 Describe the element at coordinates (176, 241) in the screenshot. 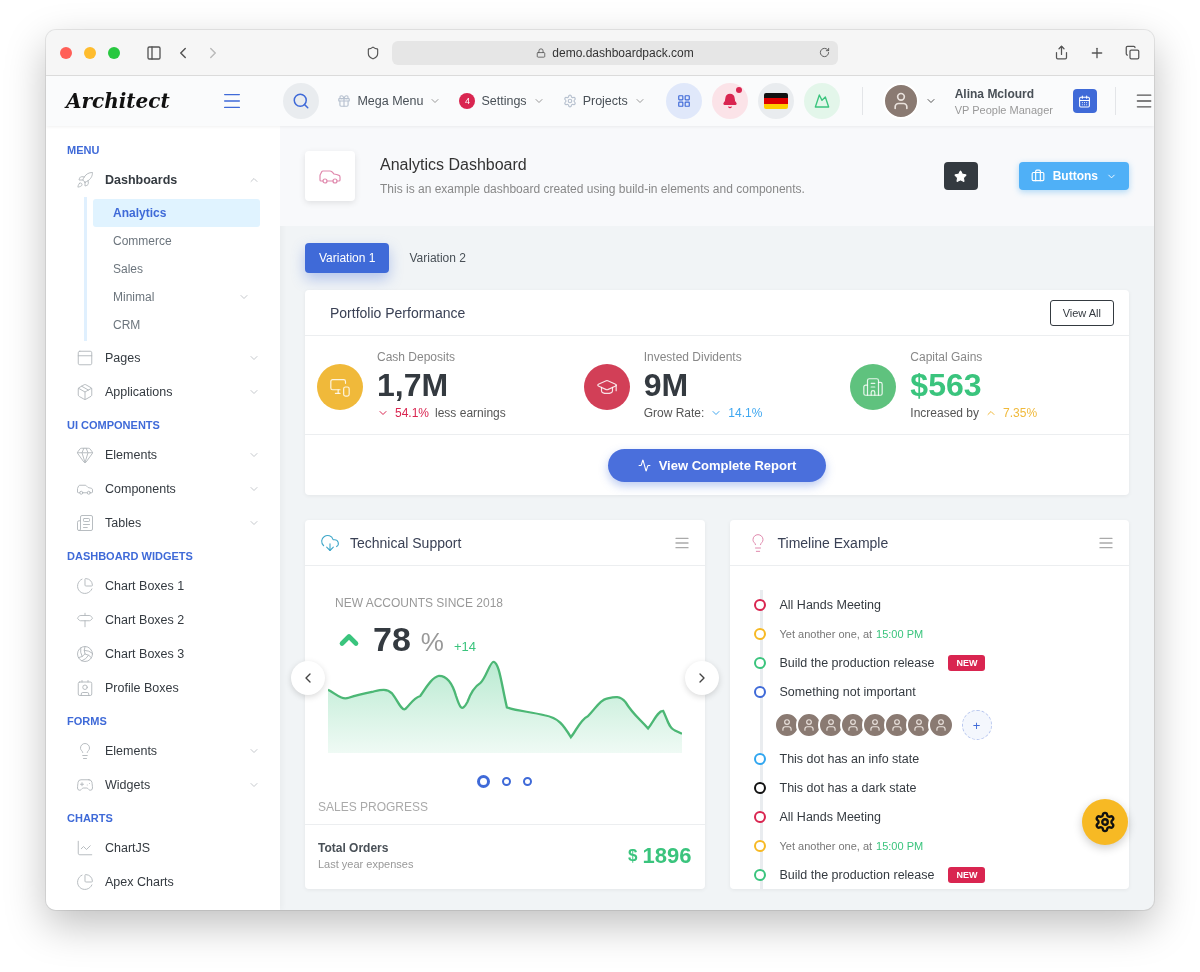

I see `sidebar-subitem: Commerce` at that location.